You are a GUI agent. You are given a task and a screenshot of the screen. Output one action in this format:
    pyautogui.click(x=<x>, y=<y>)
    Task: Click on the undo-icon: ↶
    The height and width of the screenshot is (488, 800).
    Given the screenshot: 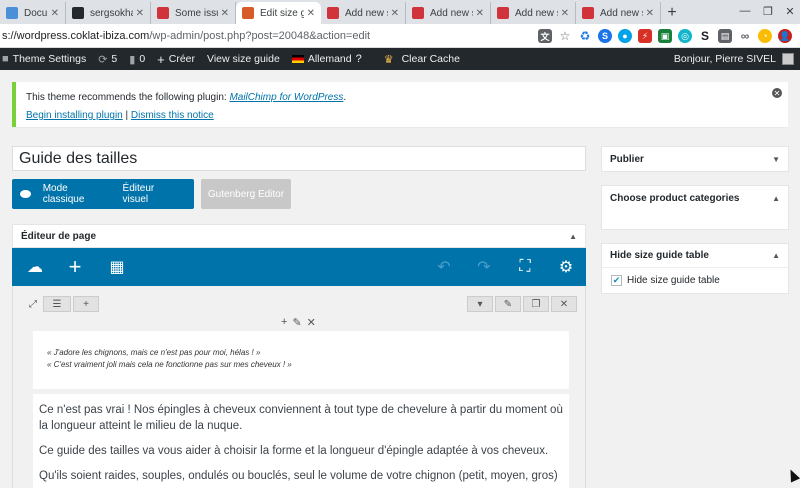 What is the action you would take?
    pyautogui.click(x=444, y=267)
    